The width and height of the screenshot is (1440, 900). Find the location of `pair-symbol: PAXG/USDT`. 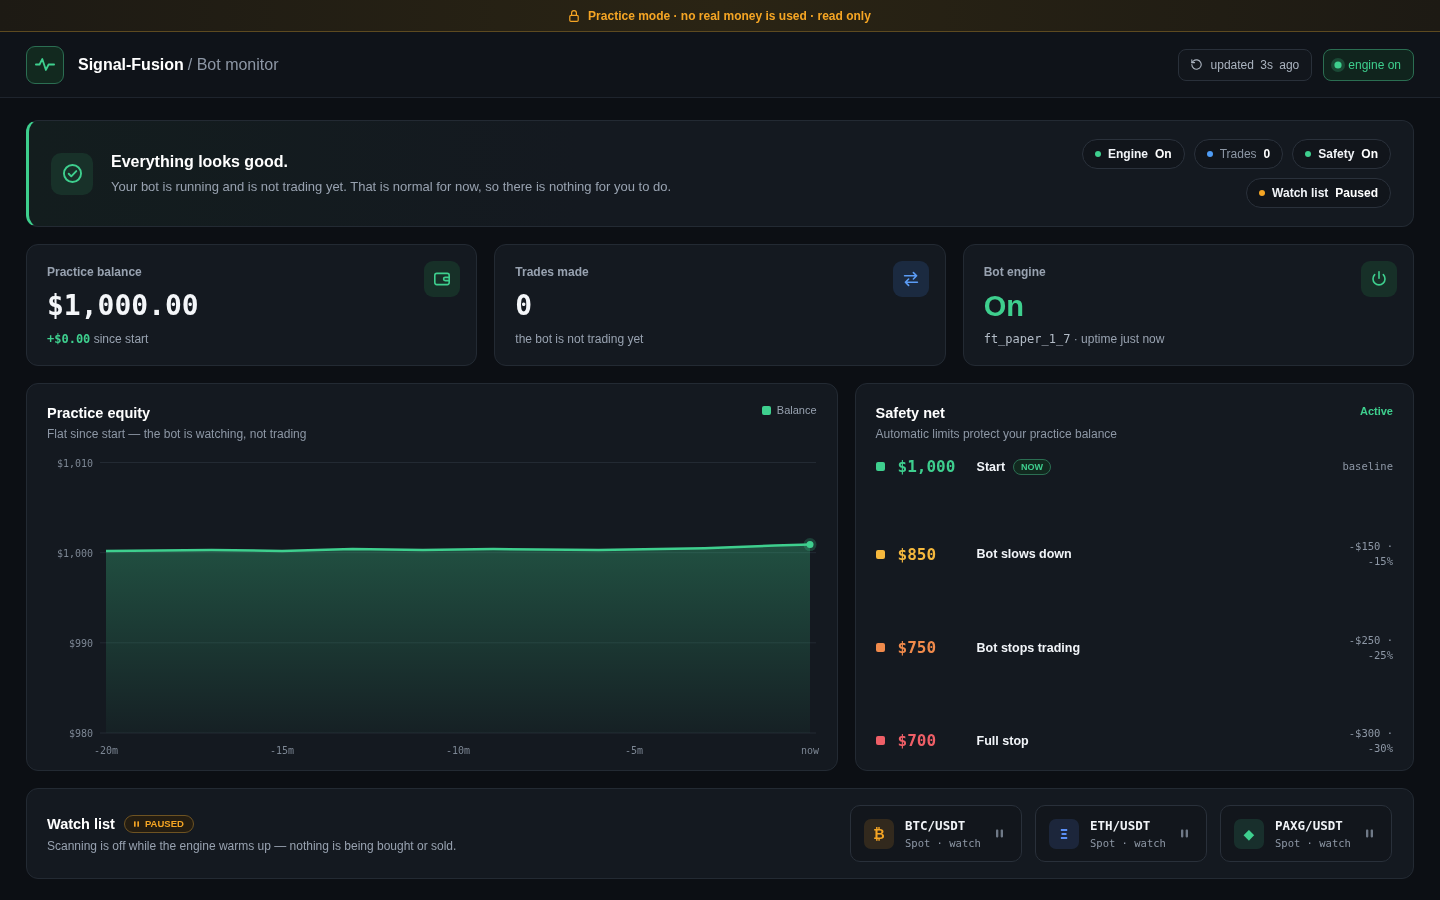

pair-symbol: PAXG/USDT is located at coordinates (1309, 825).